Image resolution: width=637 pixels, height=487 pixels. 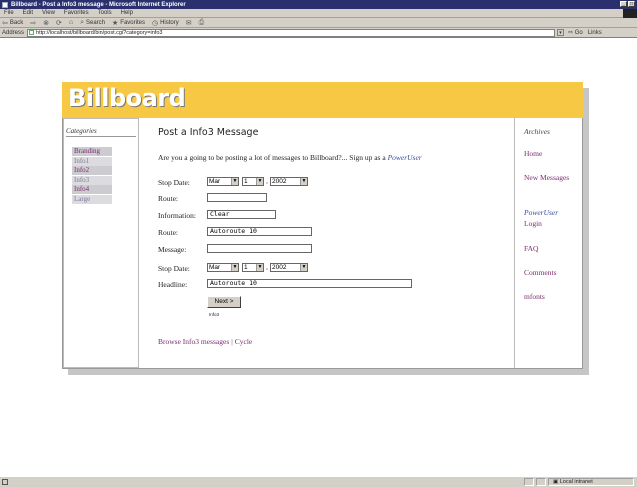 I want to click on stop-date2-day-select: 1 ▼, so click(x=253, y=267).